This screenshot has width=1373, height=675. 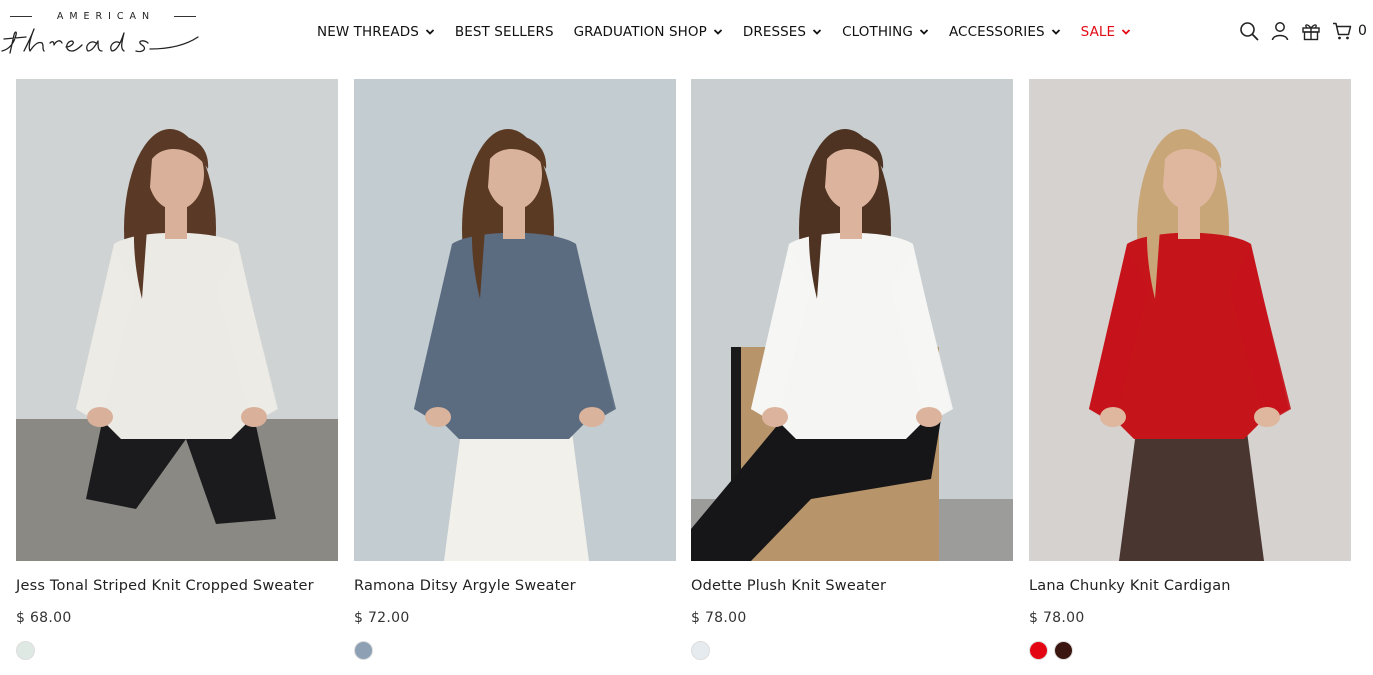 I want to click on logo-rule-right, so click(x=185, y=16).